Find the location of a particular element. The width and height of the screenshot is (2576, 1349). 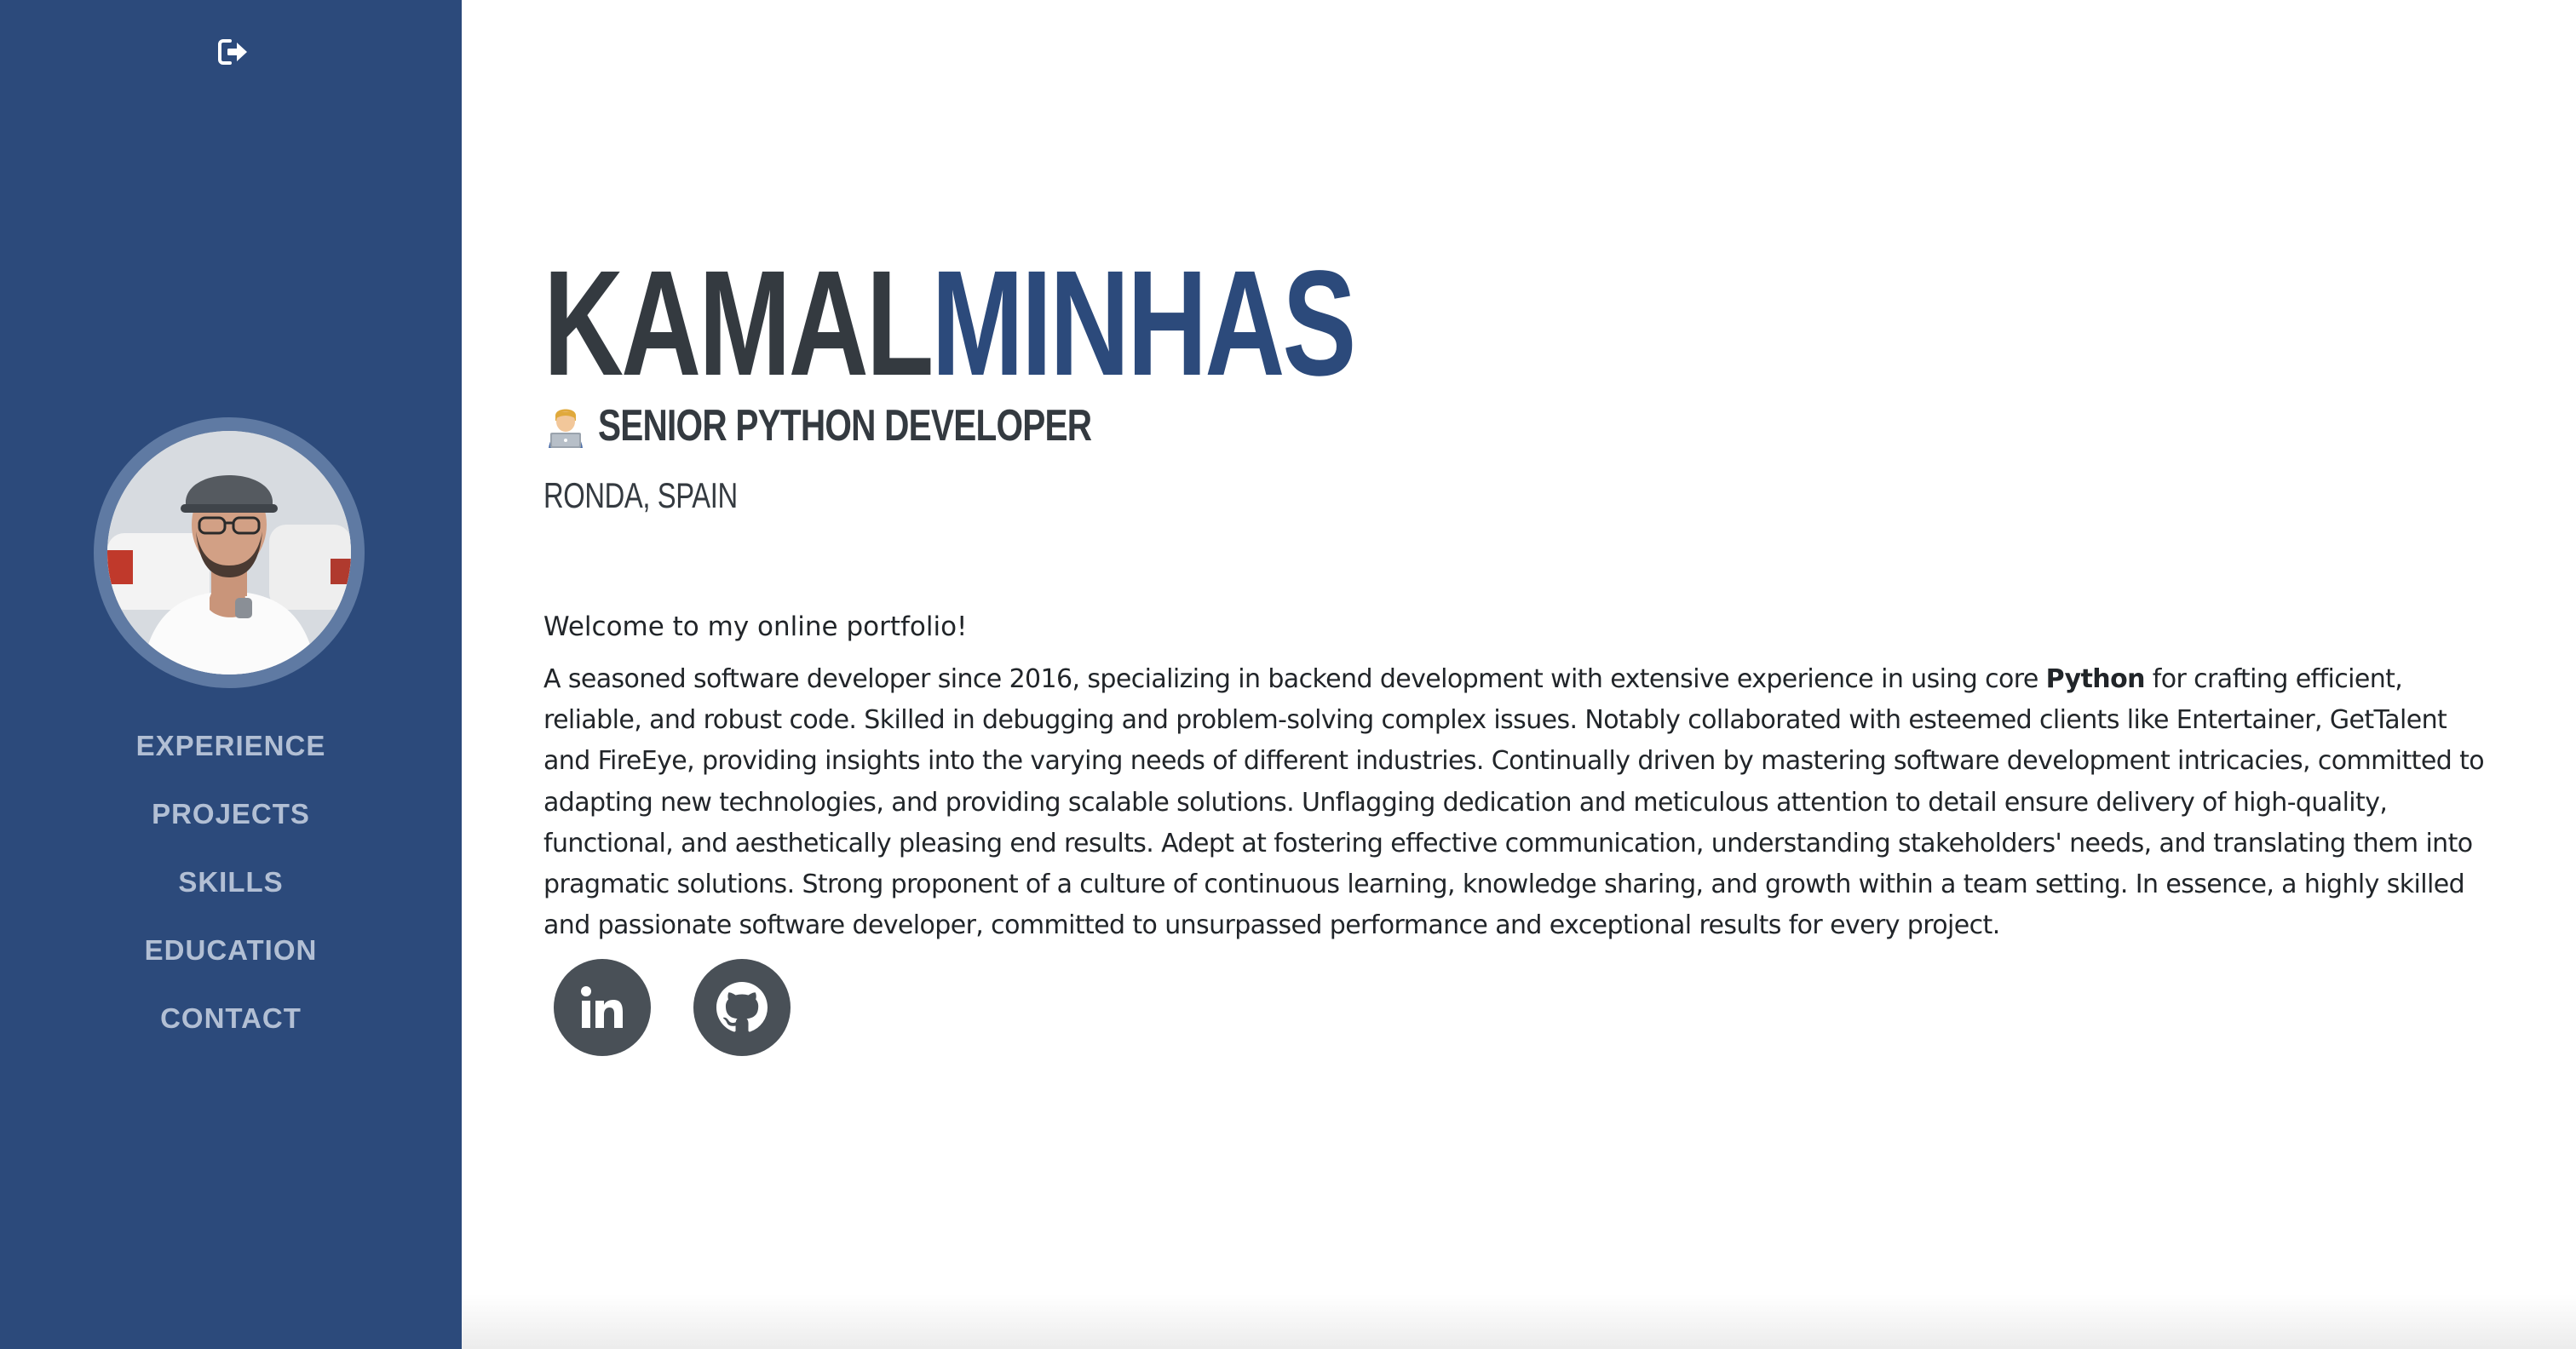

bottom-shadow is located at coordinates (1519, 1322).